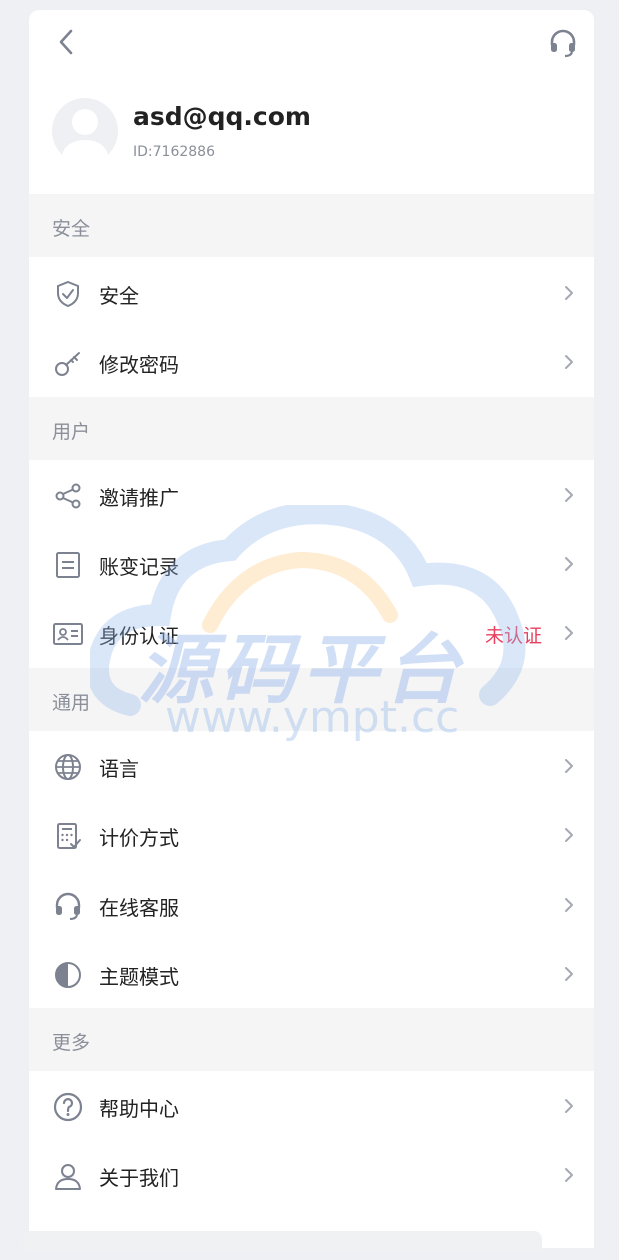 The height and width of the screenshot is (1260, 619). Describe the element at coordinates (68, 975) in the screenshot. I see `contrast-icon` at that location.